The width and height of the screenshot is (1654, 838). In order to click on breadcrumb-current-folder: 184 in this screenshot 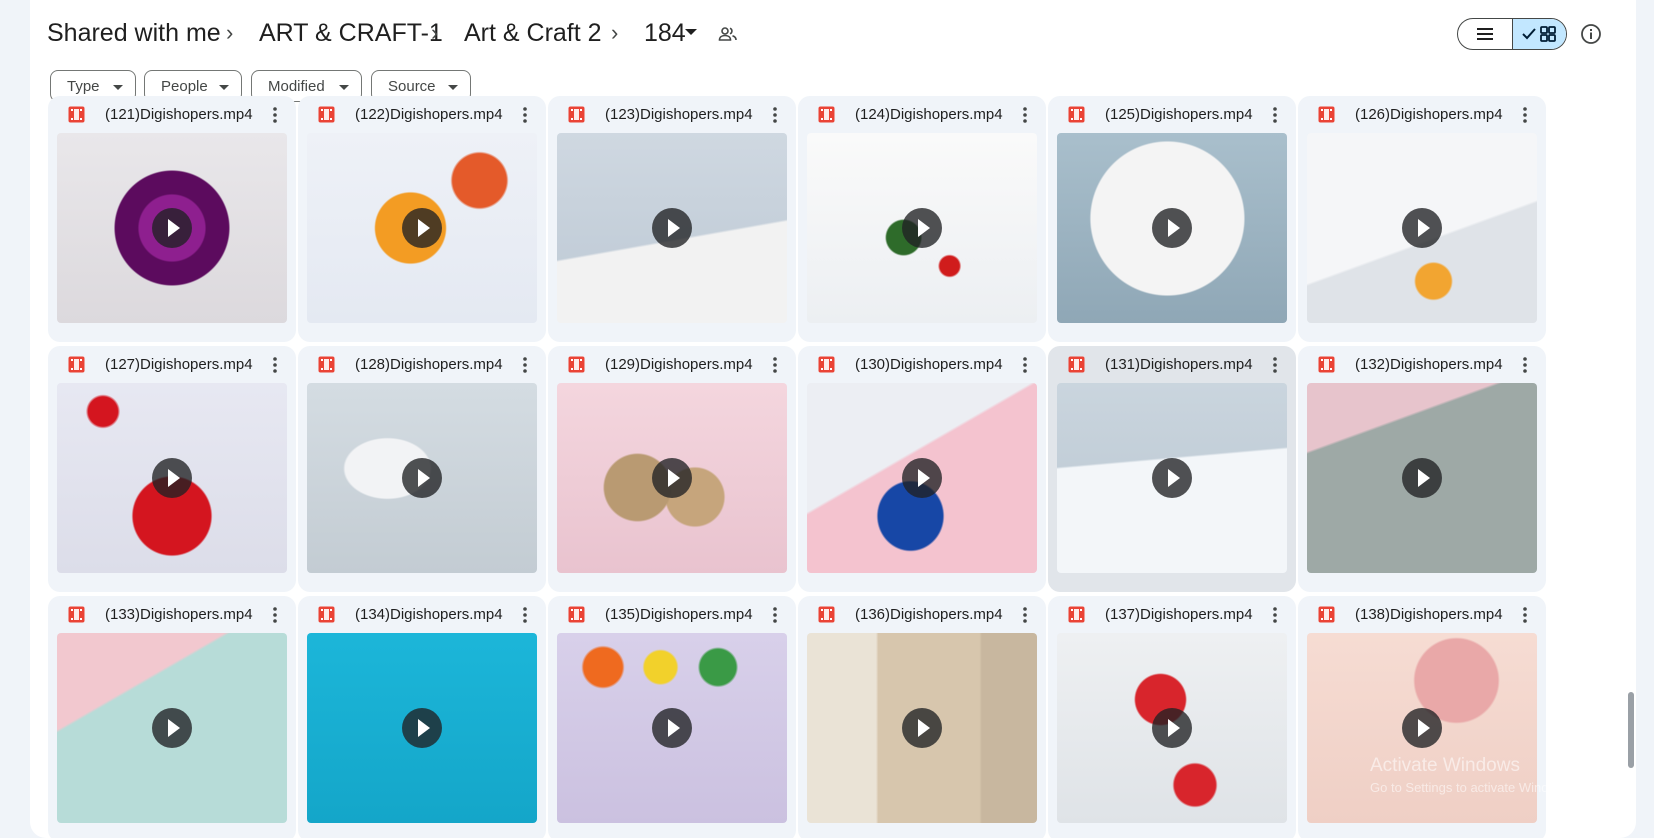, I will do `click(665, 33)`.